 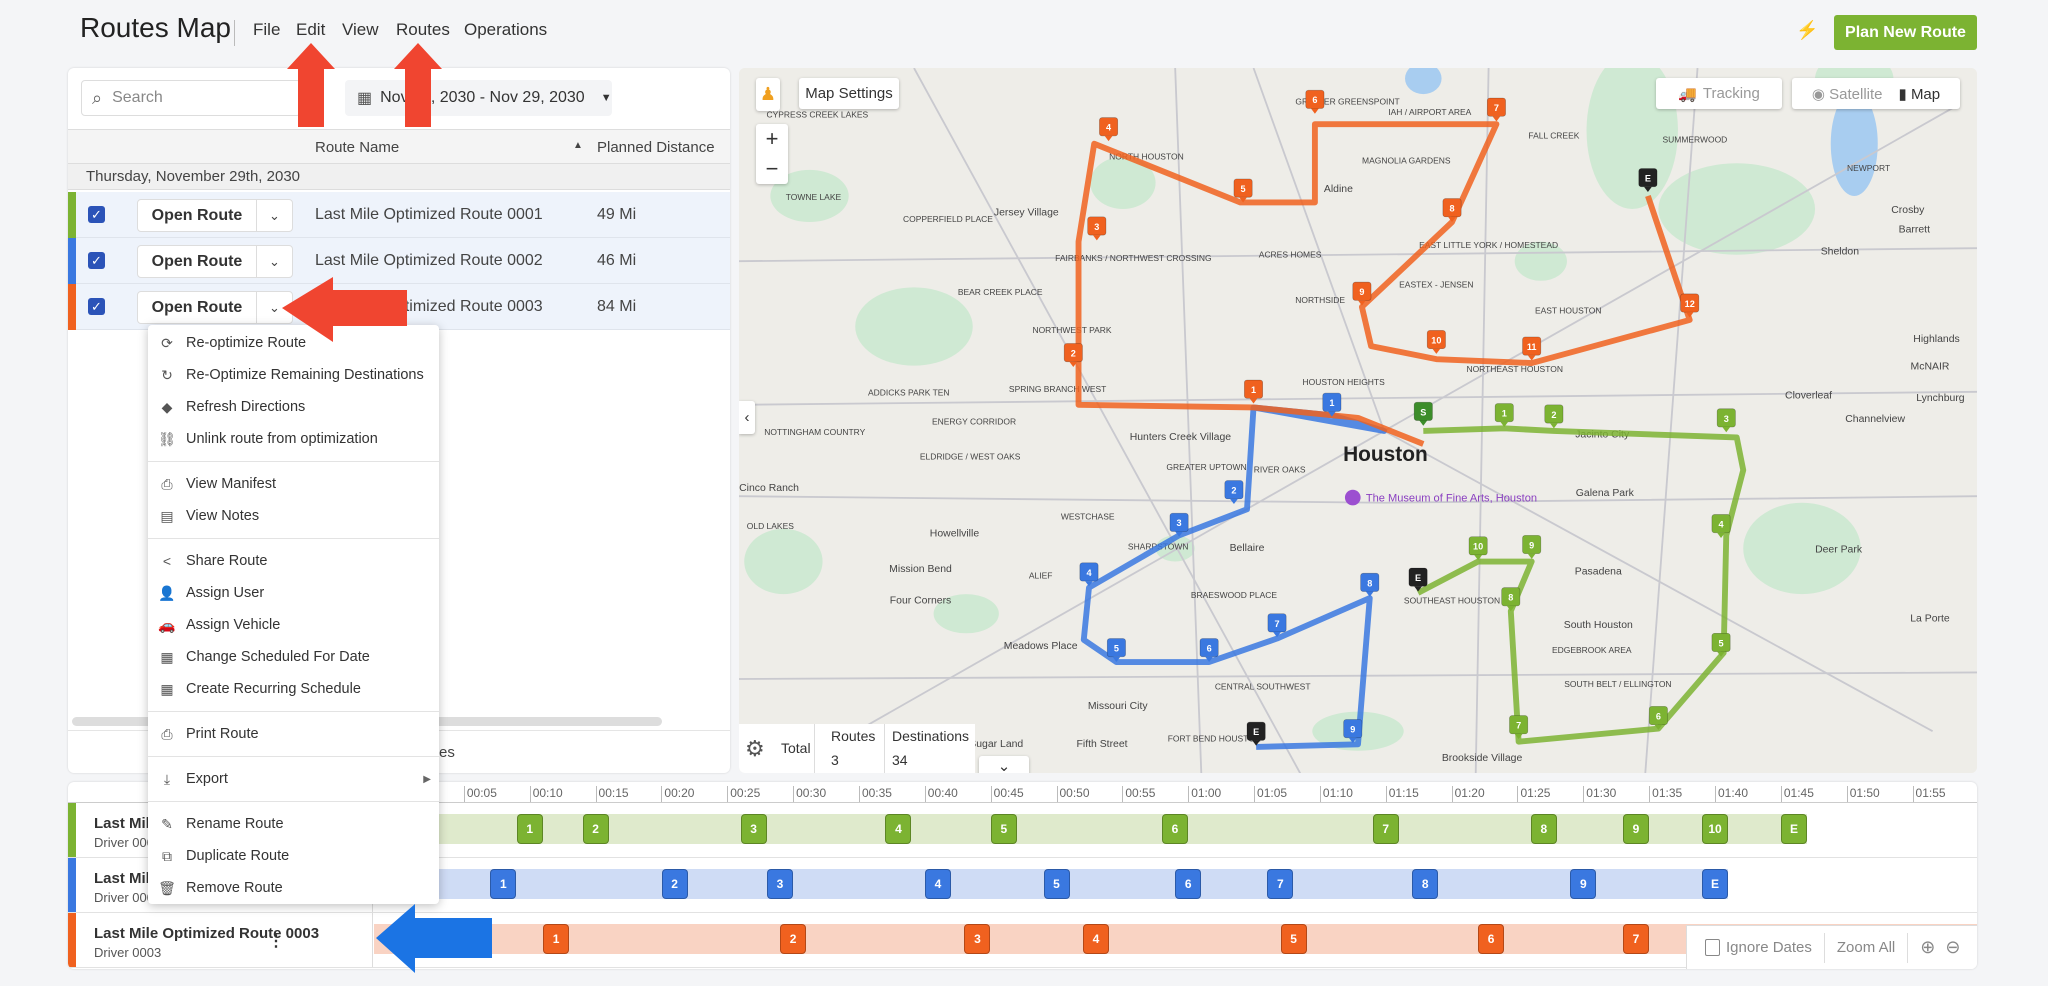 I want to click on note-icon: ▤, so click(x=167, y=515).